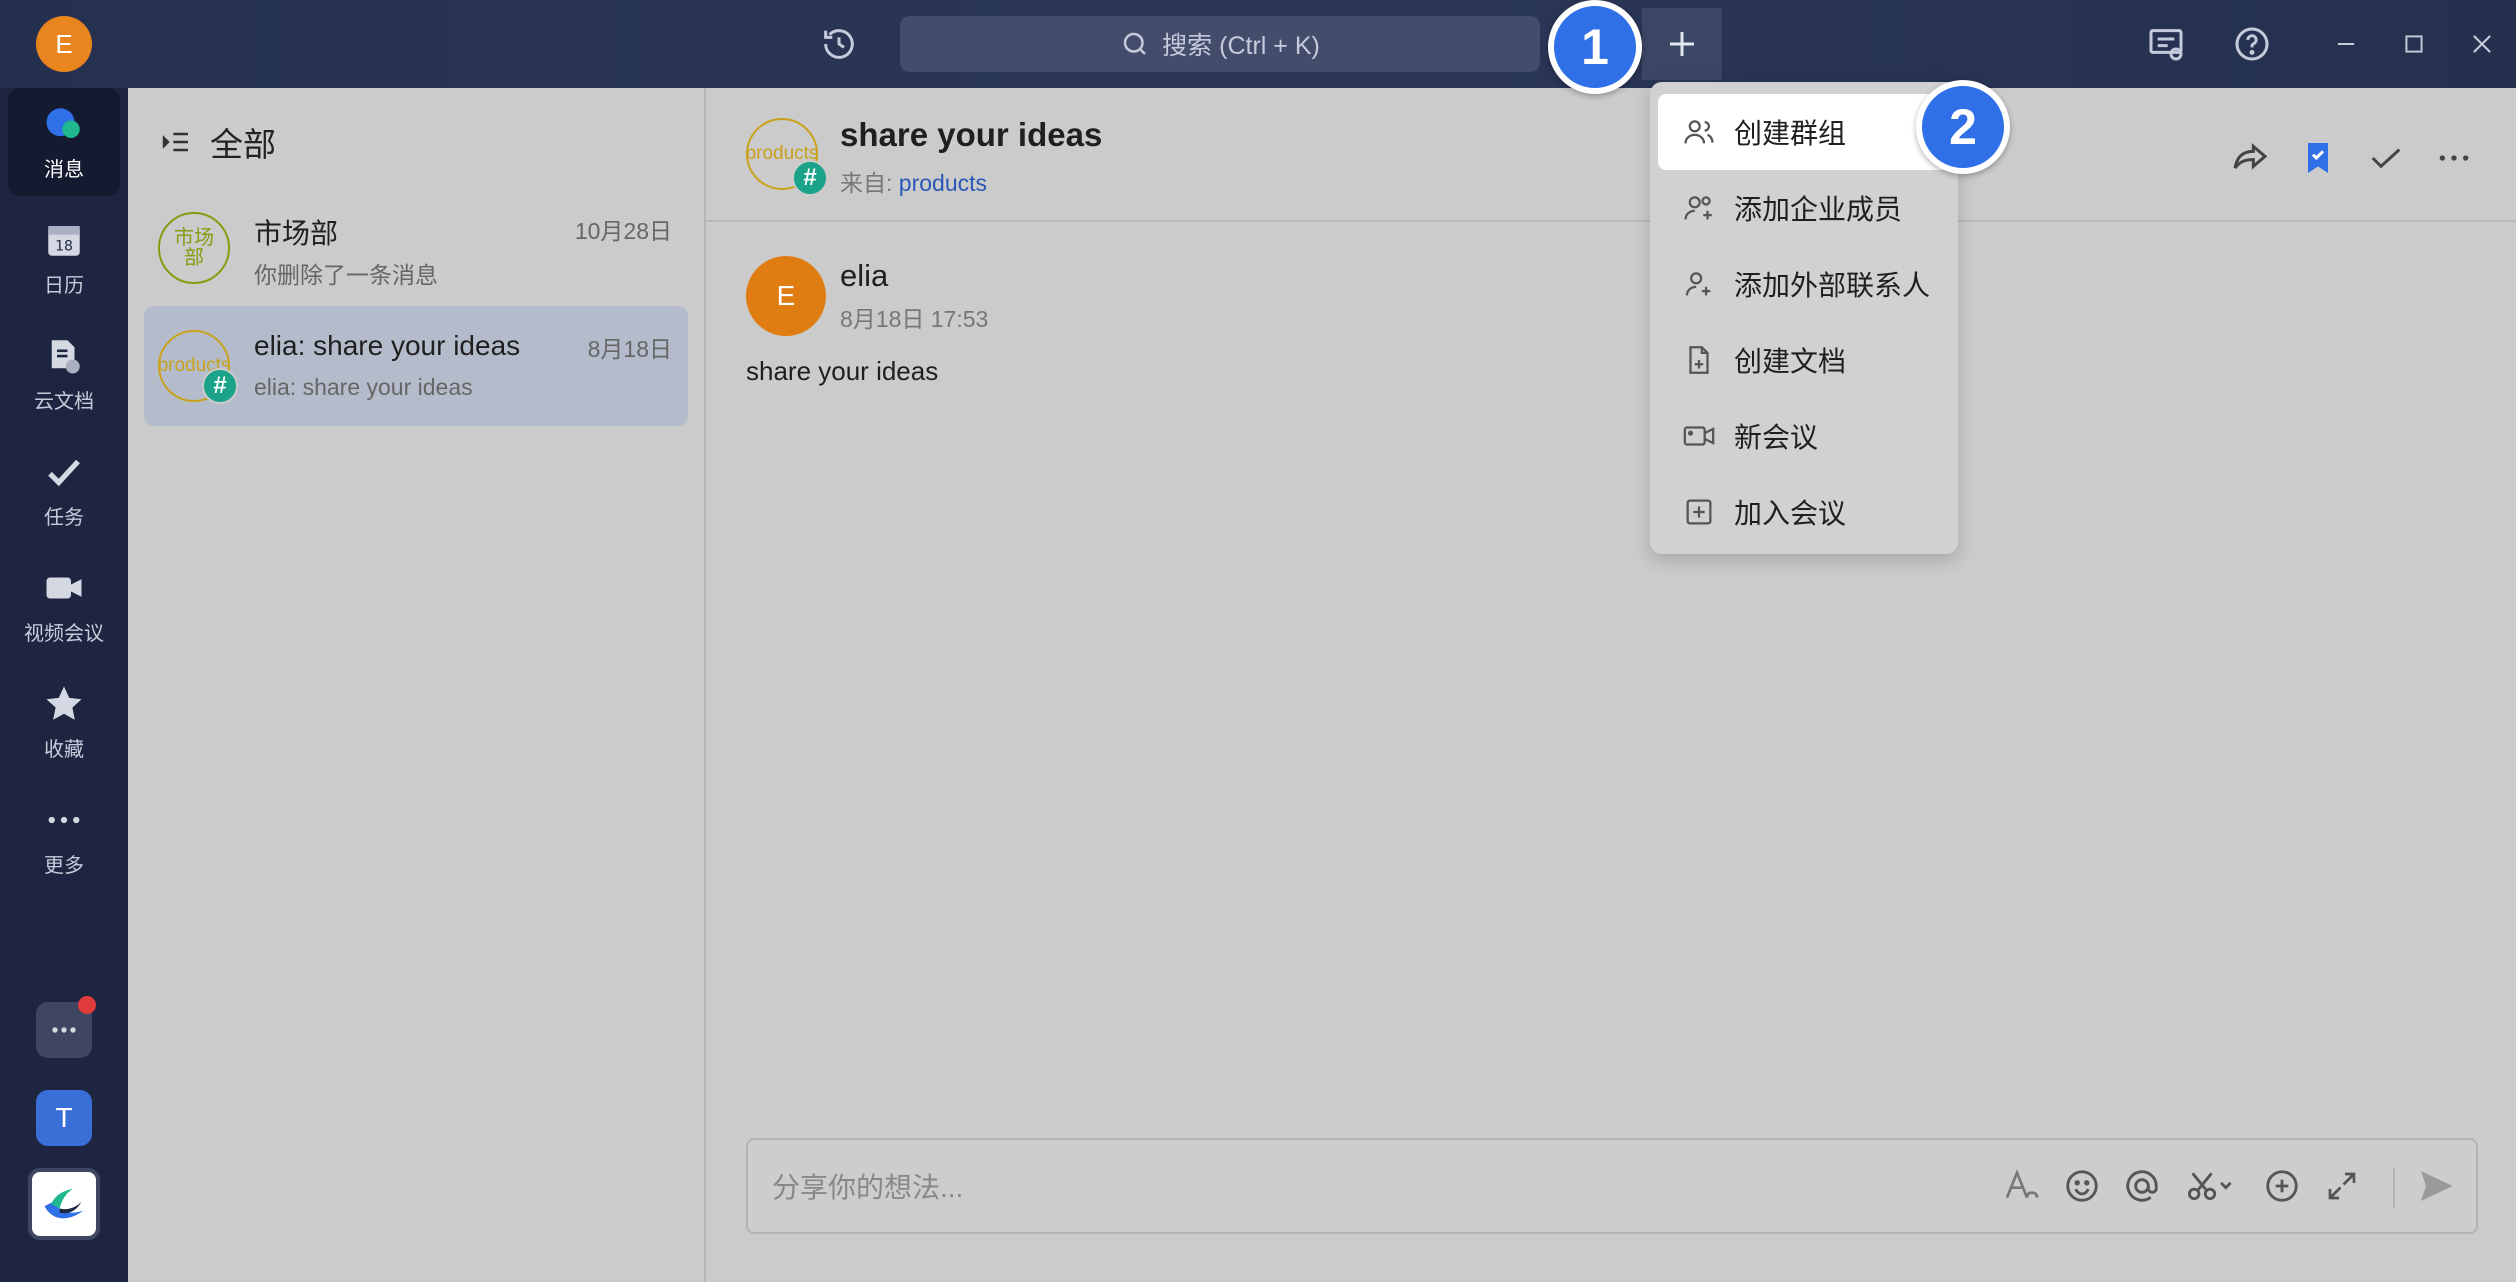 This screenshot has width=2516, height=1282. Describe the element at coordinates (1699, 132) in the screenshot. I see `group-icon` at that location.